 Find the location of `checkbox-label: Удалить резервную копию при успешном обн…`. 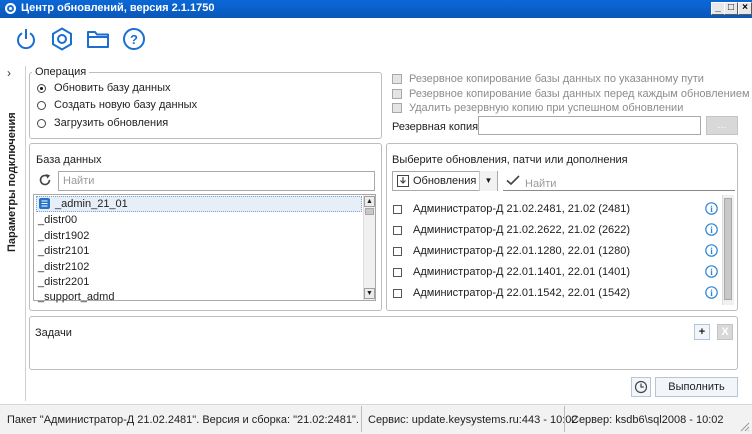

checkbox-label: Удалить резервную копию при успешном обн… is located at coordinates (546, 108).